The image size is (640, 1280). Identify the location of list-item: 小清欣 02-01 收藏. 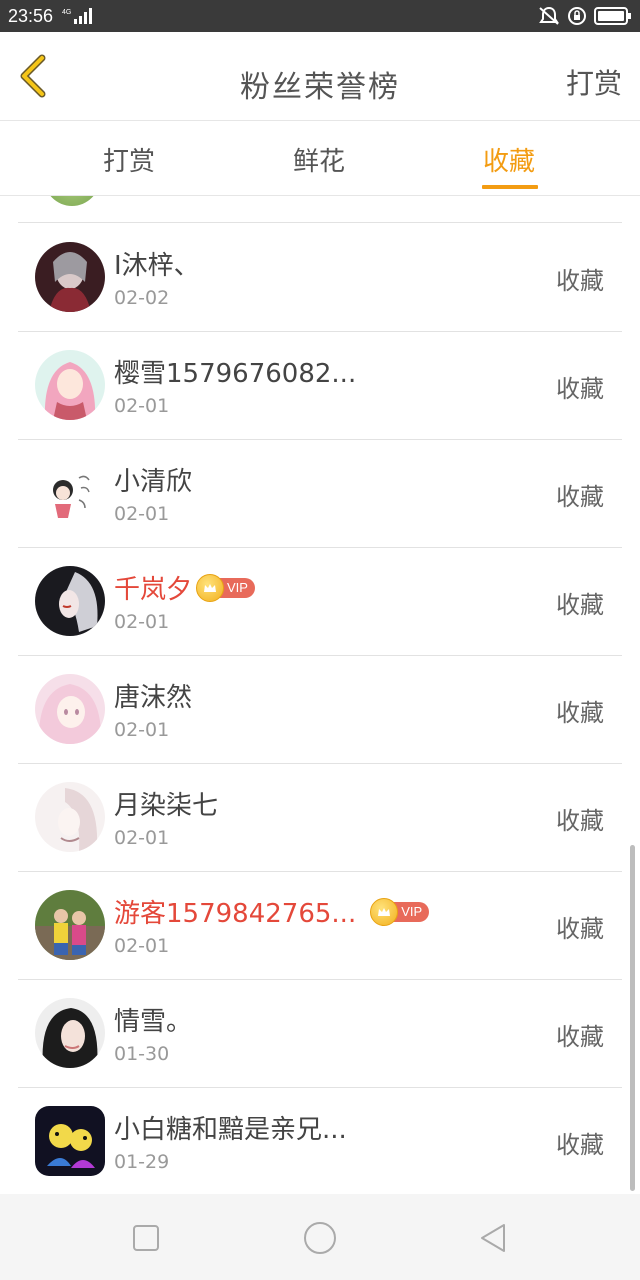
(320, 493).